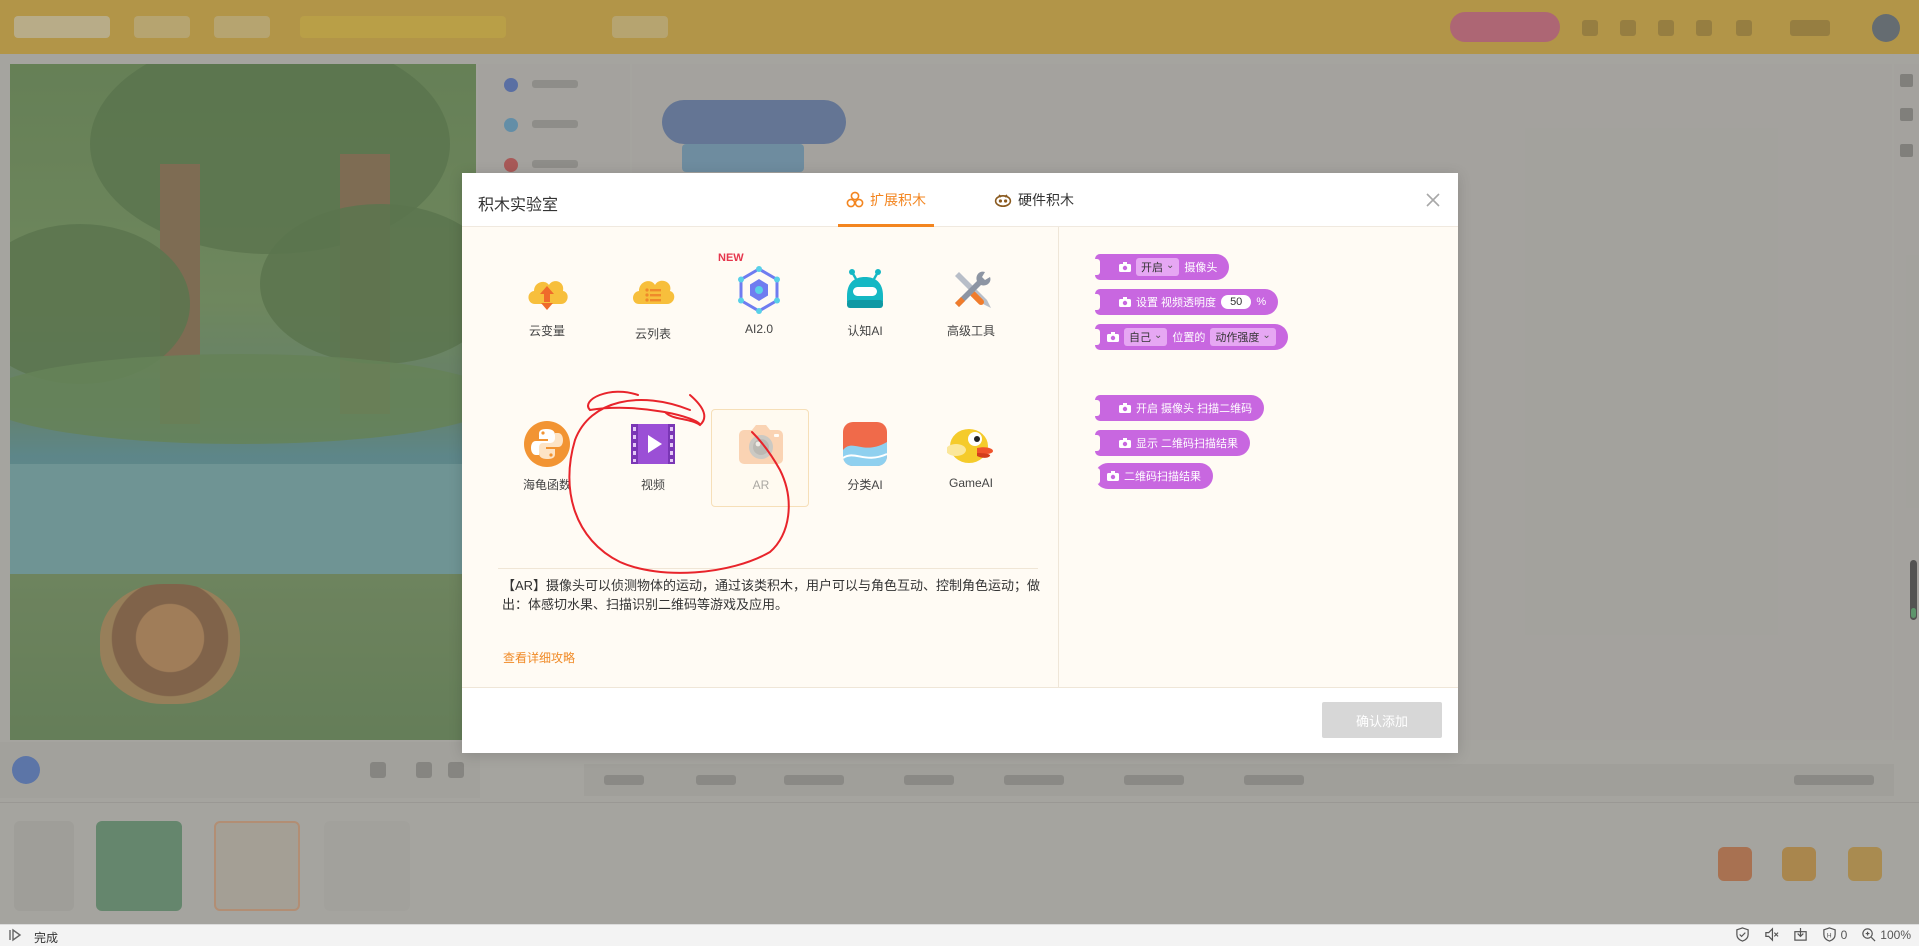  What do you see at coordinates (1187, 444) in the screenshot?
I see `block-text: 显示 二维码扫描结果` at bounding box center [1187, 444].